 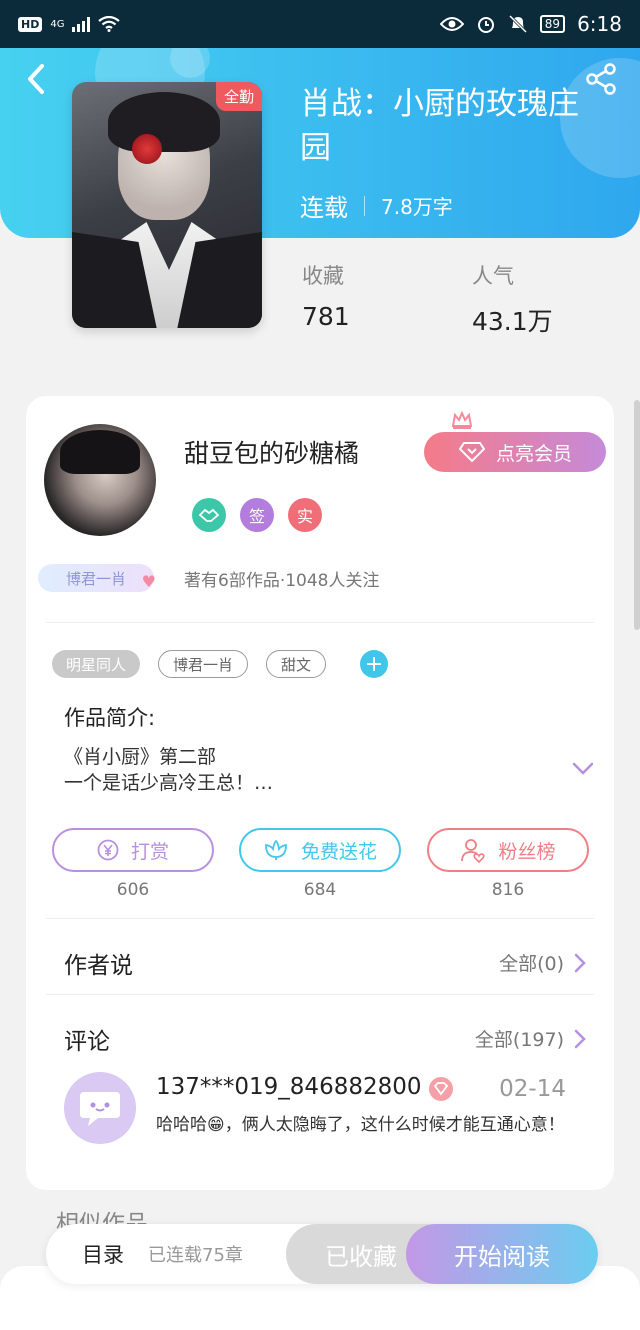 What do you see at coordinates (472, 452) in the screenshot?
I see `diamond-icon` at bounding box center [472, 452].